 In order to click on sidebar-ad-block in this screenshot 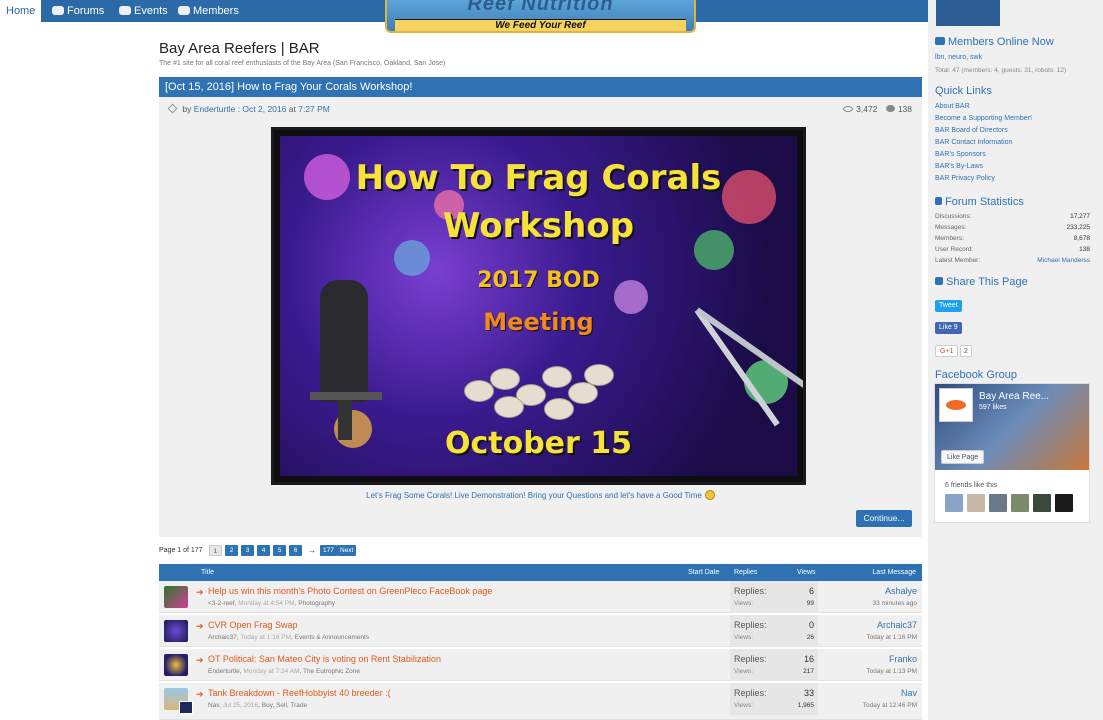, I will do `click(968, 13)`.